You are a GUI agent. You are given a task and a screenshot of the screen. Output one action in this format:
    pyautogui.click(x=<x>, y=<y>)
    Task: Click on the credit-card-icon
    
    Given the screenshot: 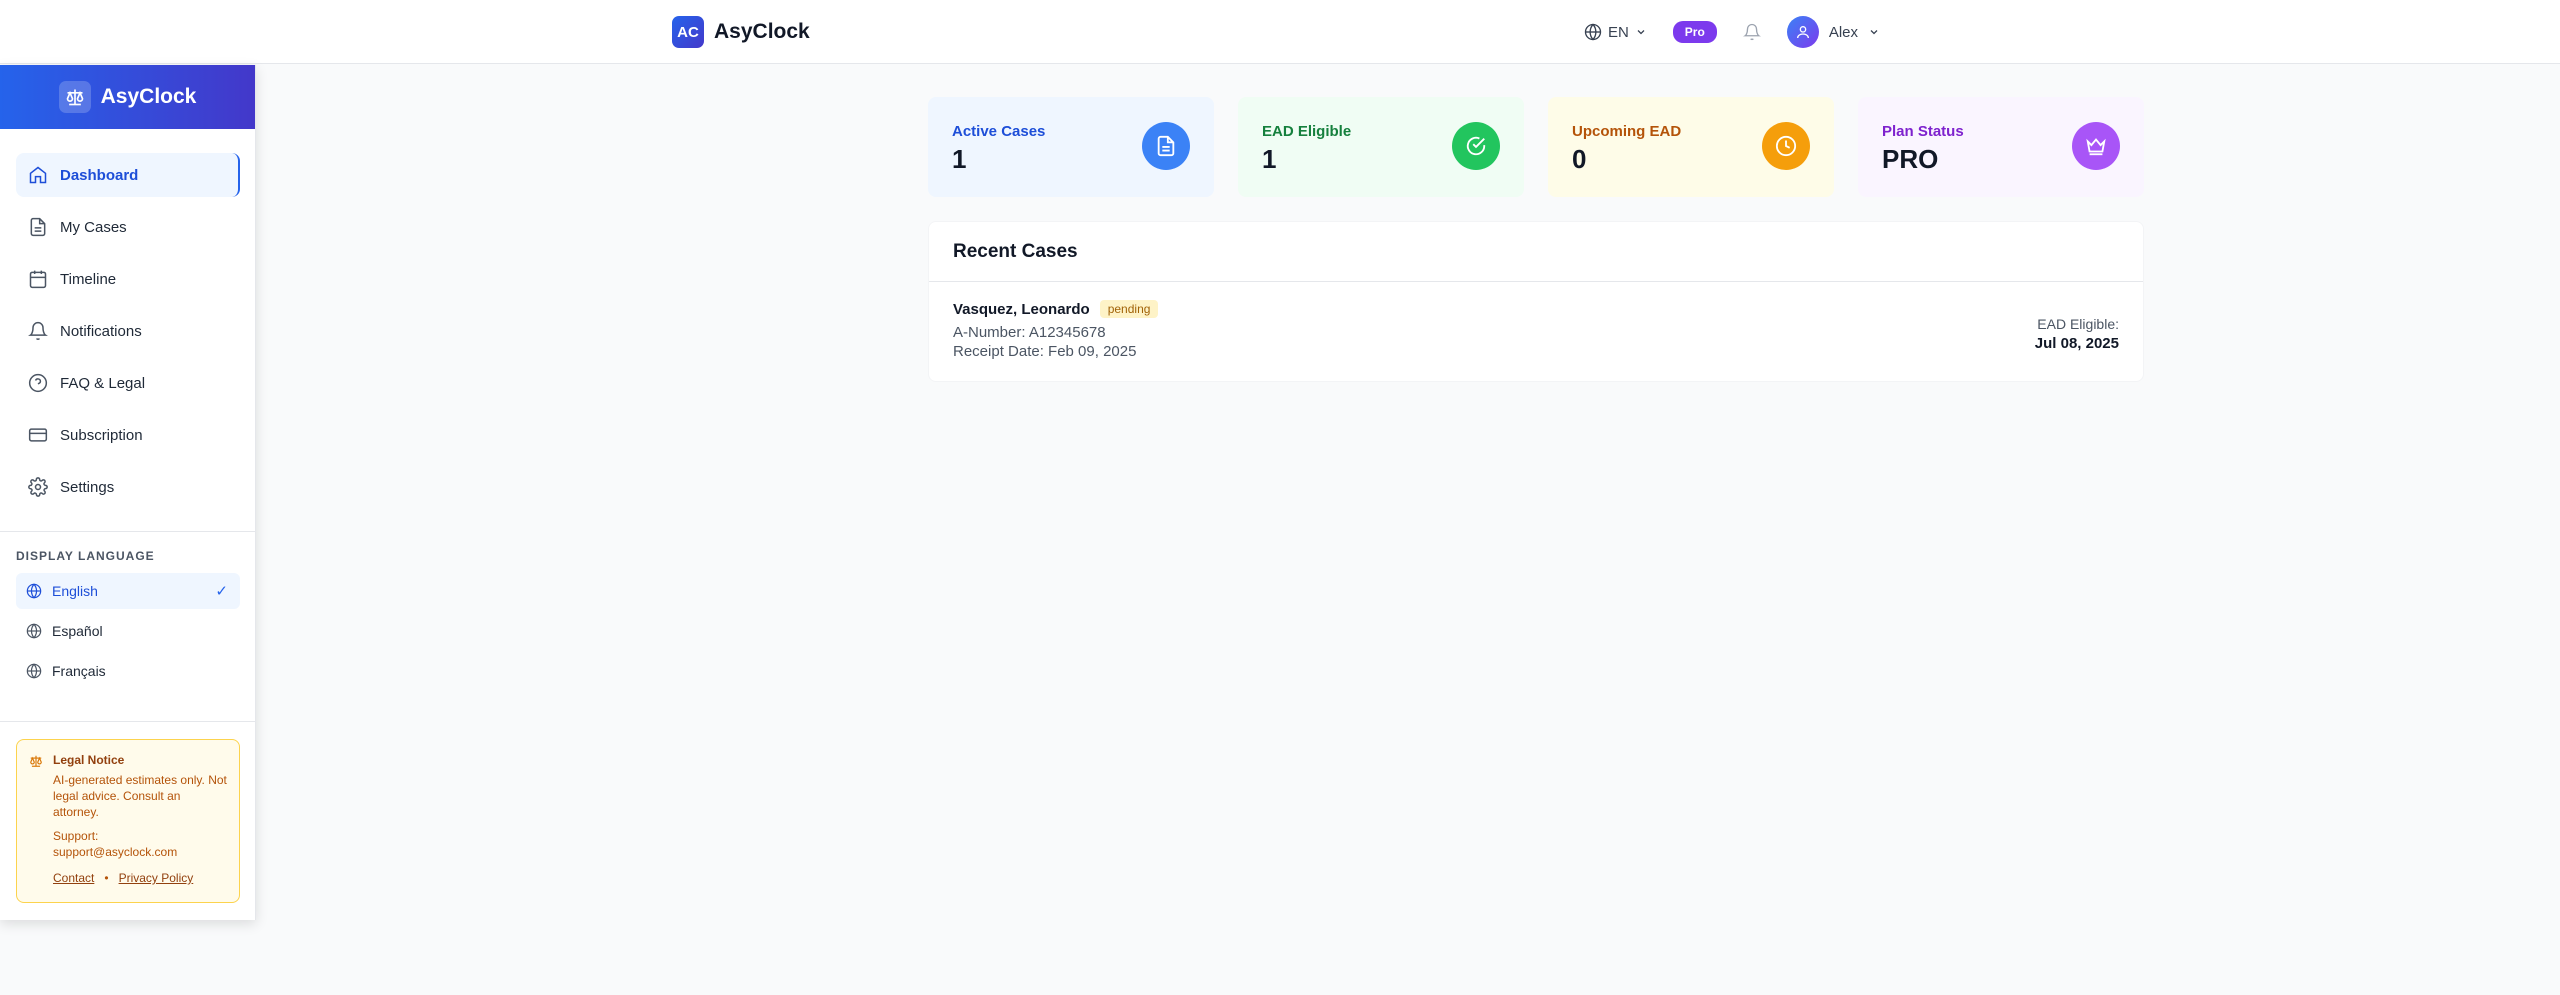 What is the action you would take?
    pyautogui.click(x=38, y=435)
    